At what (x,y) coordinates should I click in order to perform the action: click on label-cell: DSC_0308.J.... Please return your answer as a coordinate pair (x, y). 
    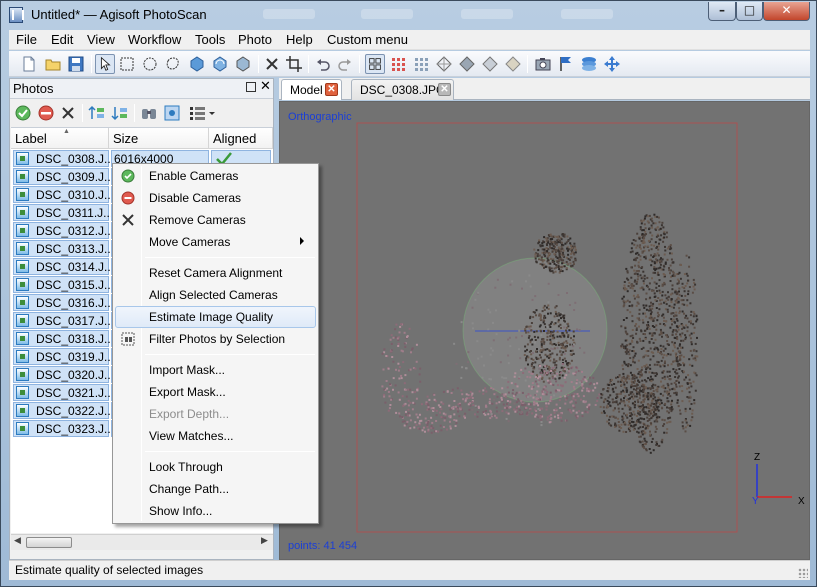
    Looking at the image, I should click on (63, 158).